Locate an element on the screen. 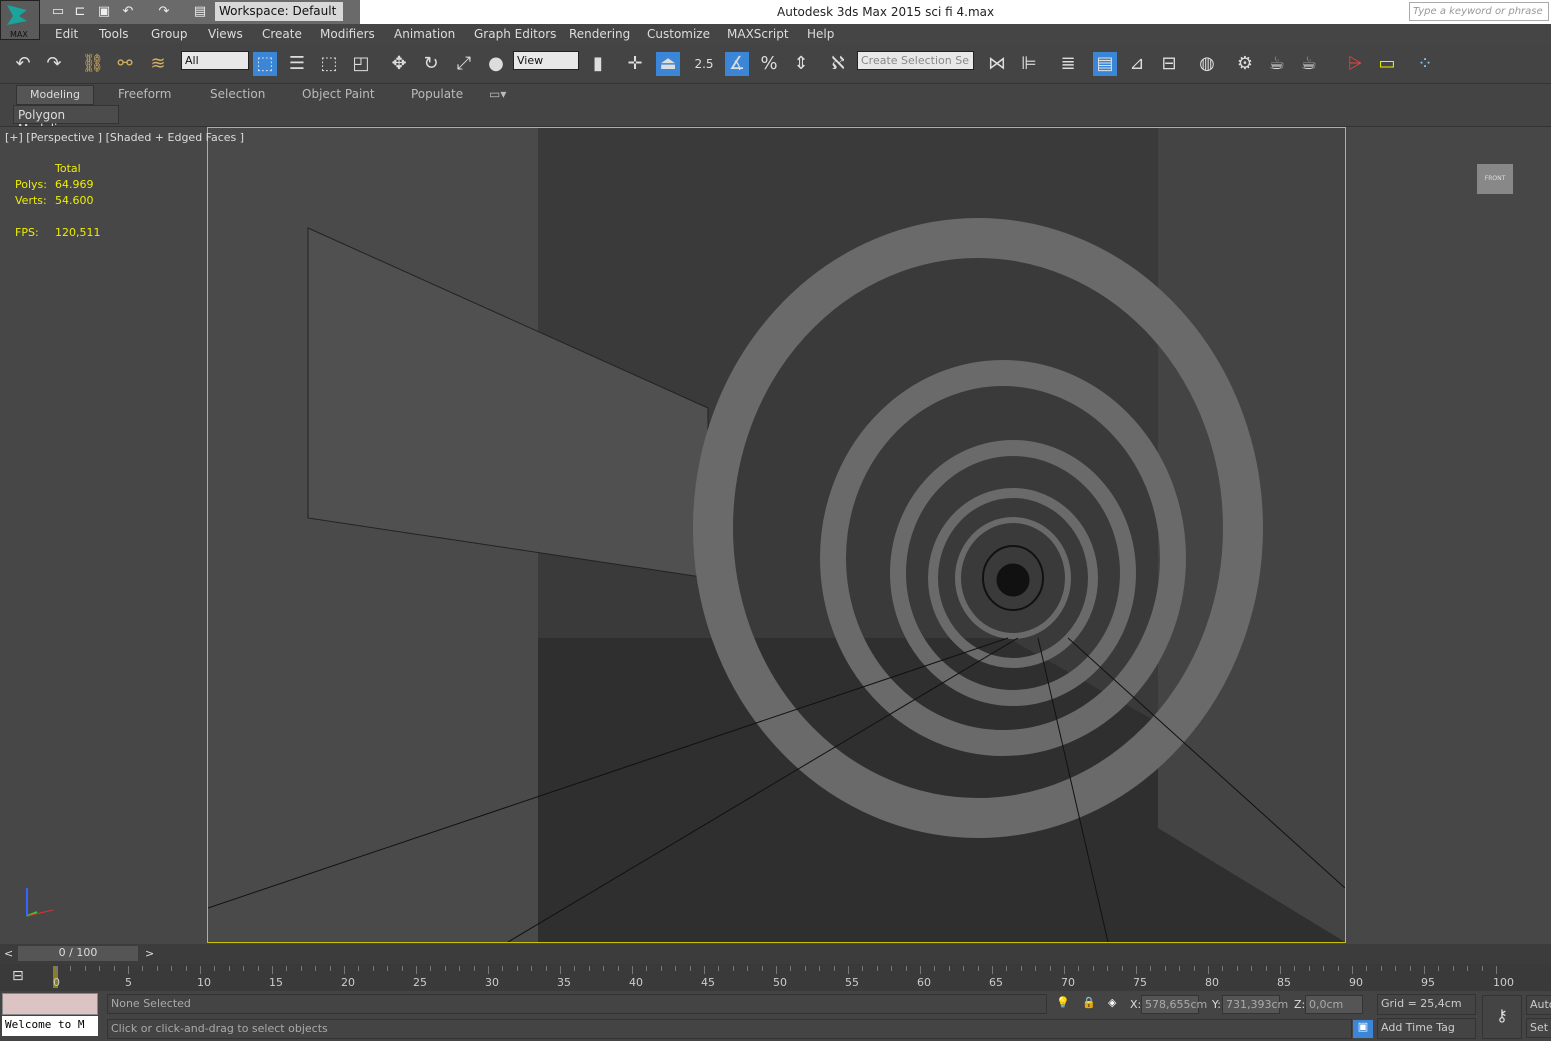  align-icon: ⊫ is located at coordinates (1029, 64).